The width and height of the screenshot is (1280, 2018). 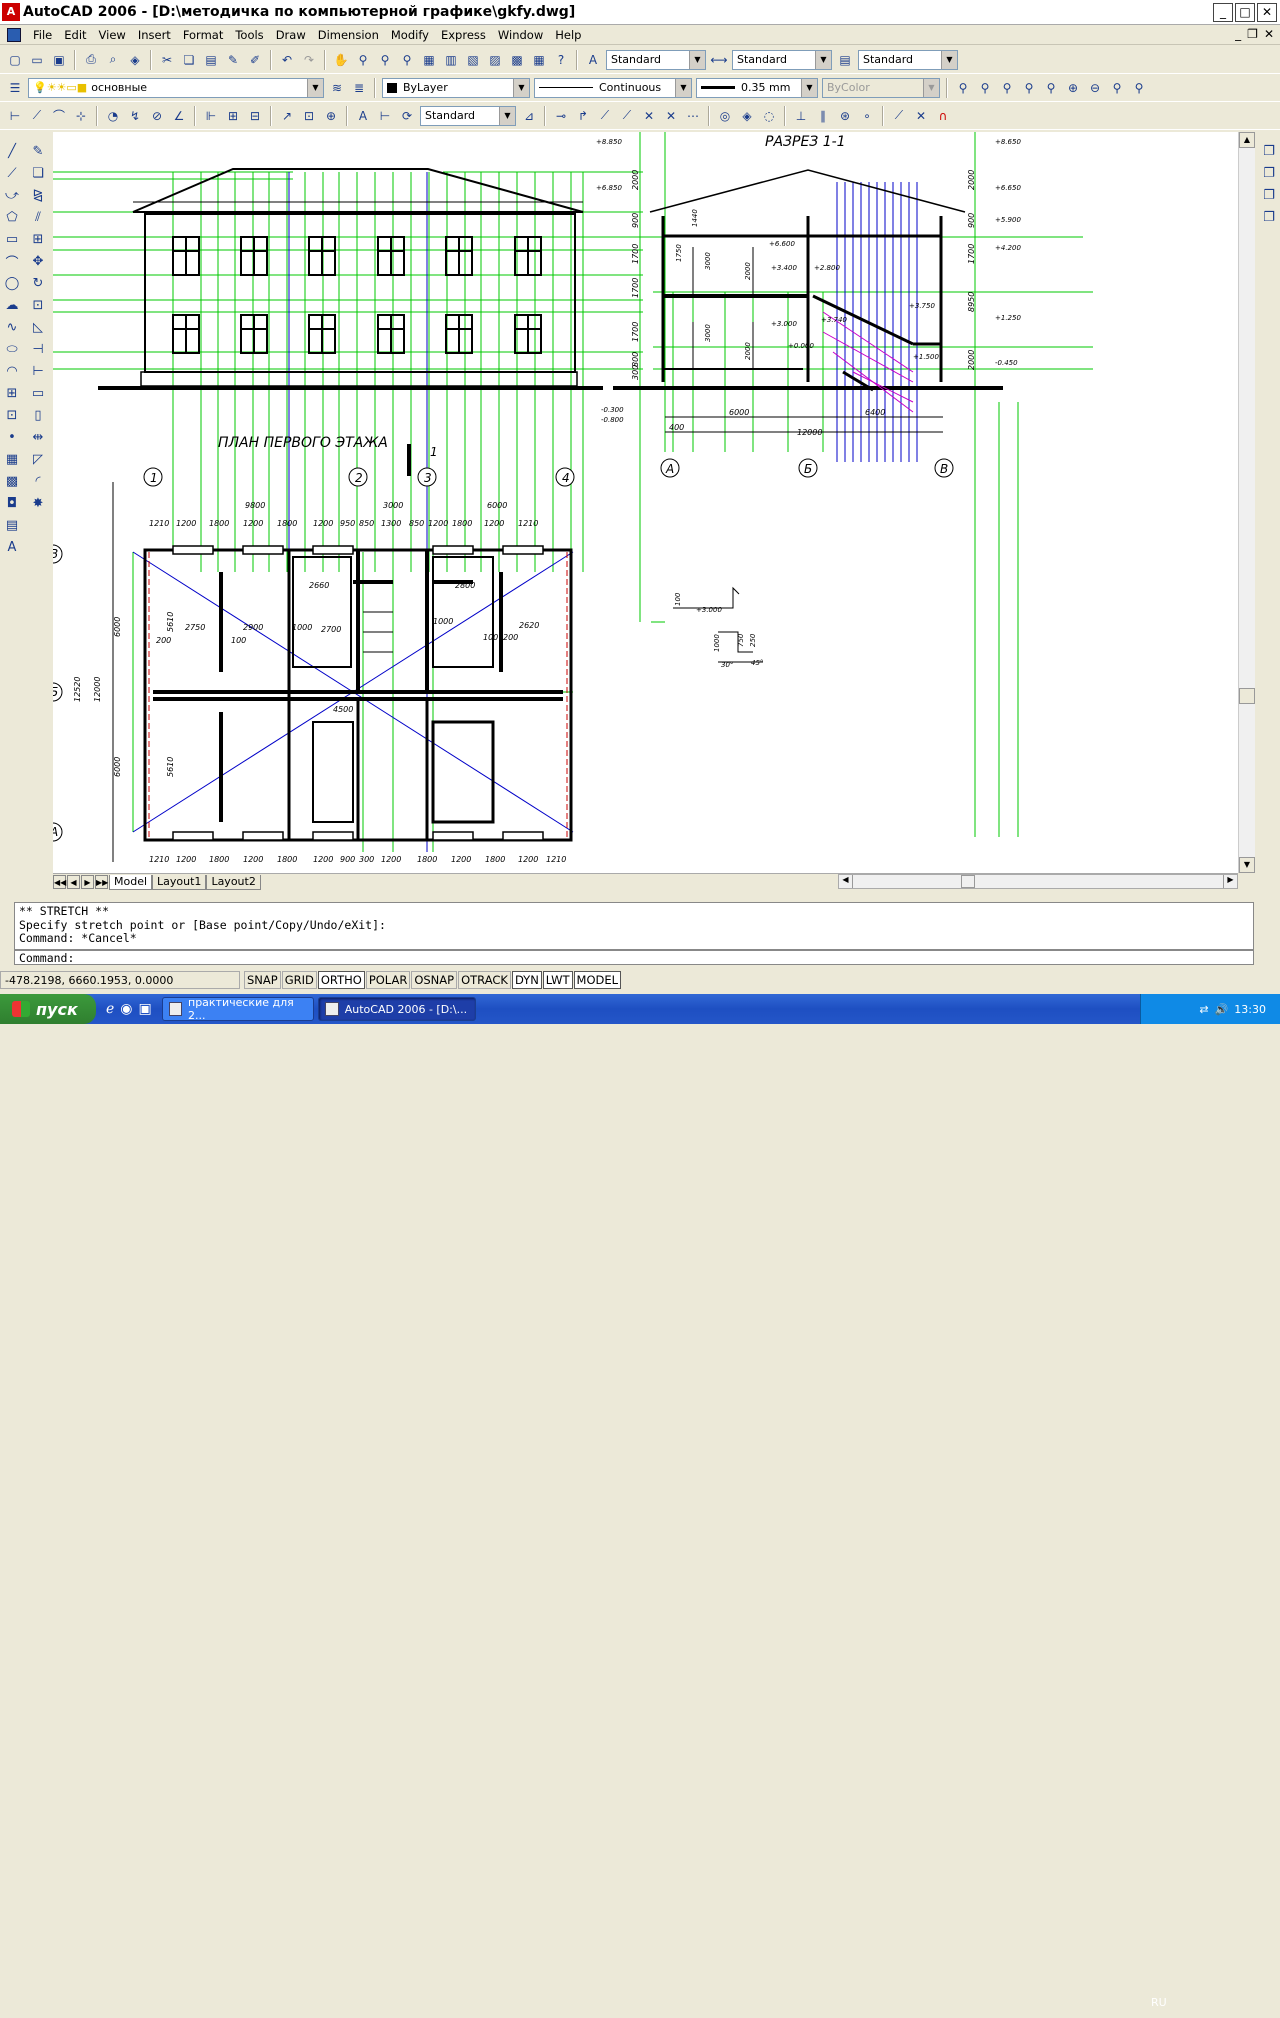 What do you see at coordinates (484, 980) in the screenshot?
I see `otrack-toggle: OTRACK` at bounding box center [484, 980].